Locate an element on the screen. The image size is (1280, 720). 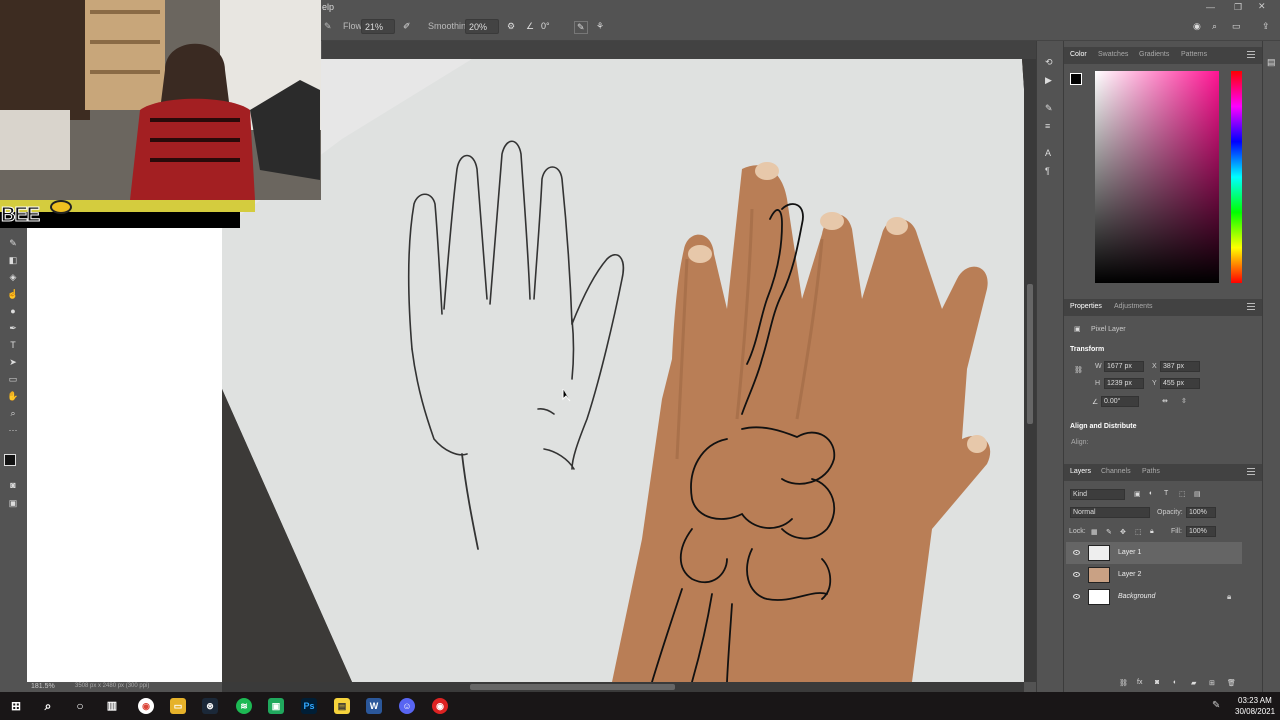
link-layers-icon: ⛓ is located at coordinates (1123, 683).